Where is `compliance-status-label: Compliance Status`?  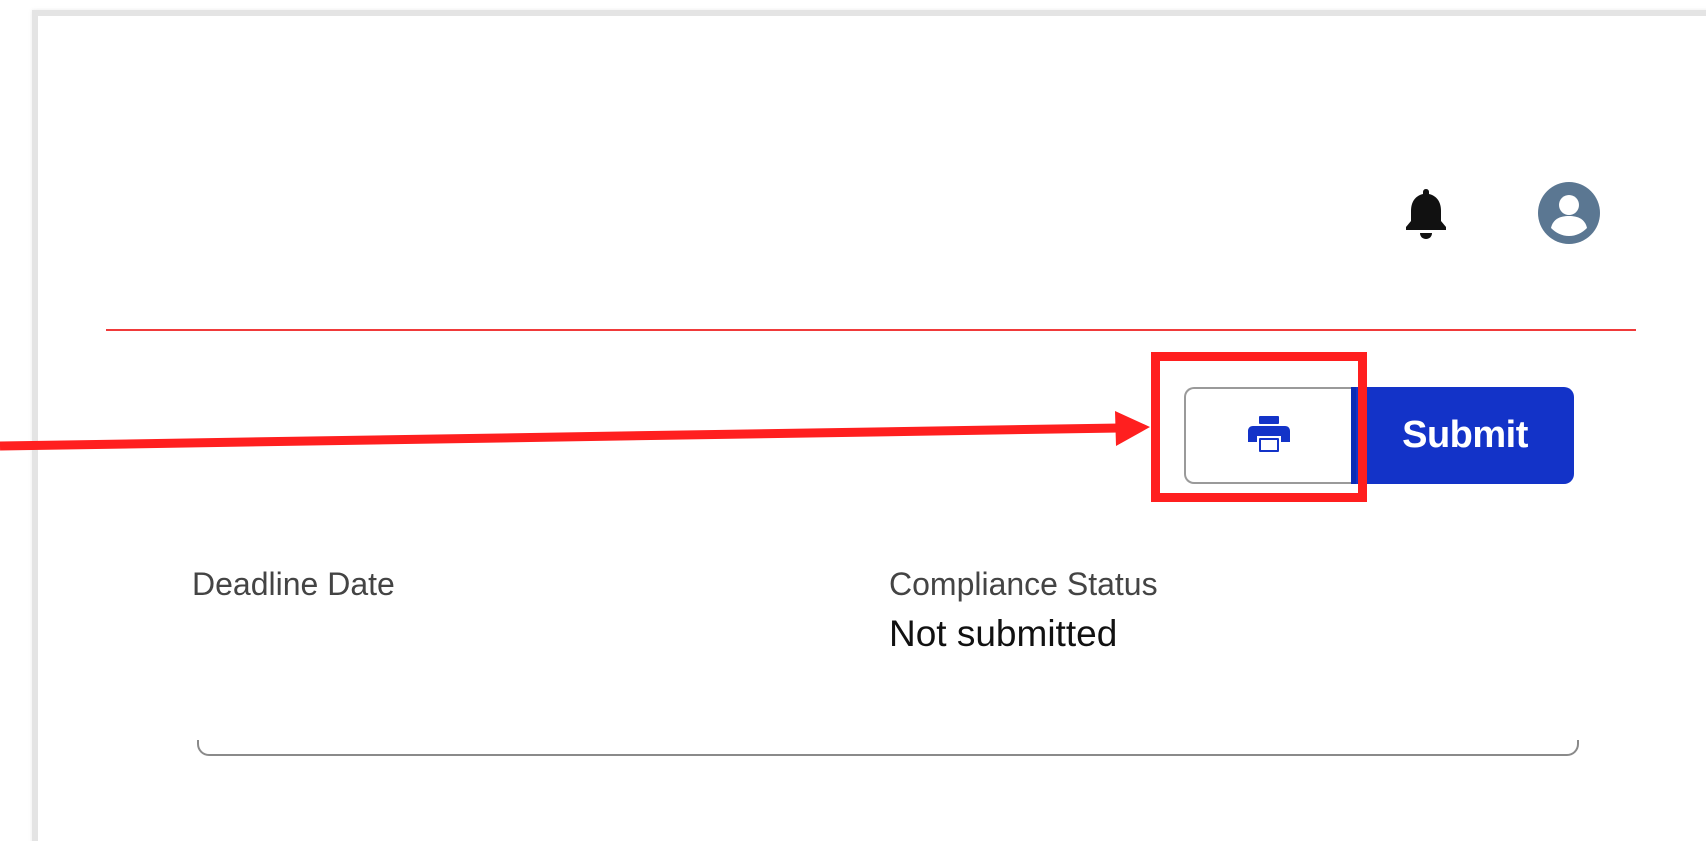
compliance-status-label: Compliance Status is located at coordinates (1023, 584).